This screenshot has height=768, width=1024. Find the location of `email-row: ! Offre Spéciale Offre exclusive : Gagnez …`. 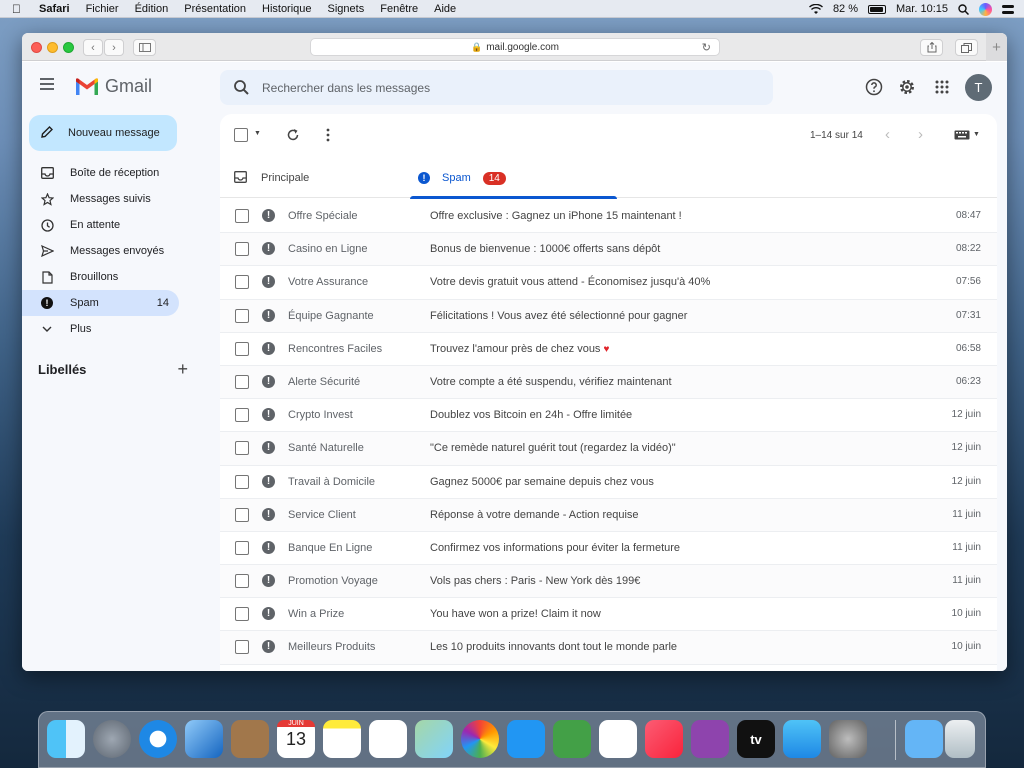

email-row: ! Offre Spéciale Offre exclusive : Gagnez … is located at coordinates (608, 217).